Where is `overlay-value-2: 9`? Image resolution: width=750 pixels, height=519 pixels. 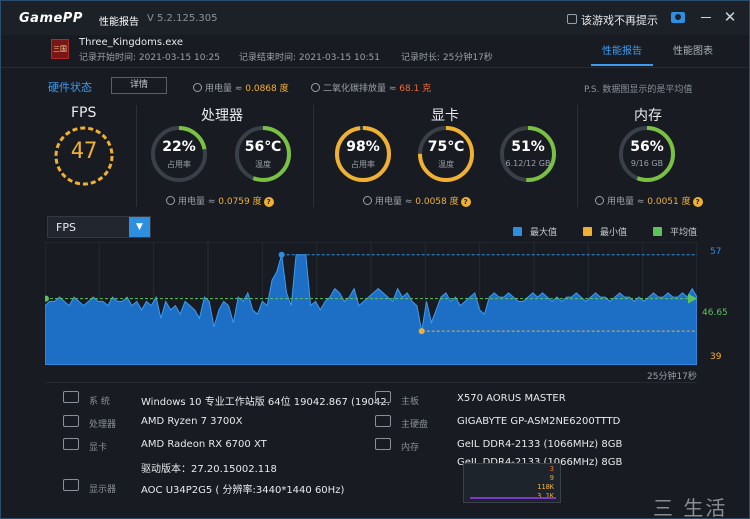
overlay-value-2: 9 is located at coordinates (551, 478).